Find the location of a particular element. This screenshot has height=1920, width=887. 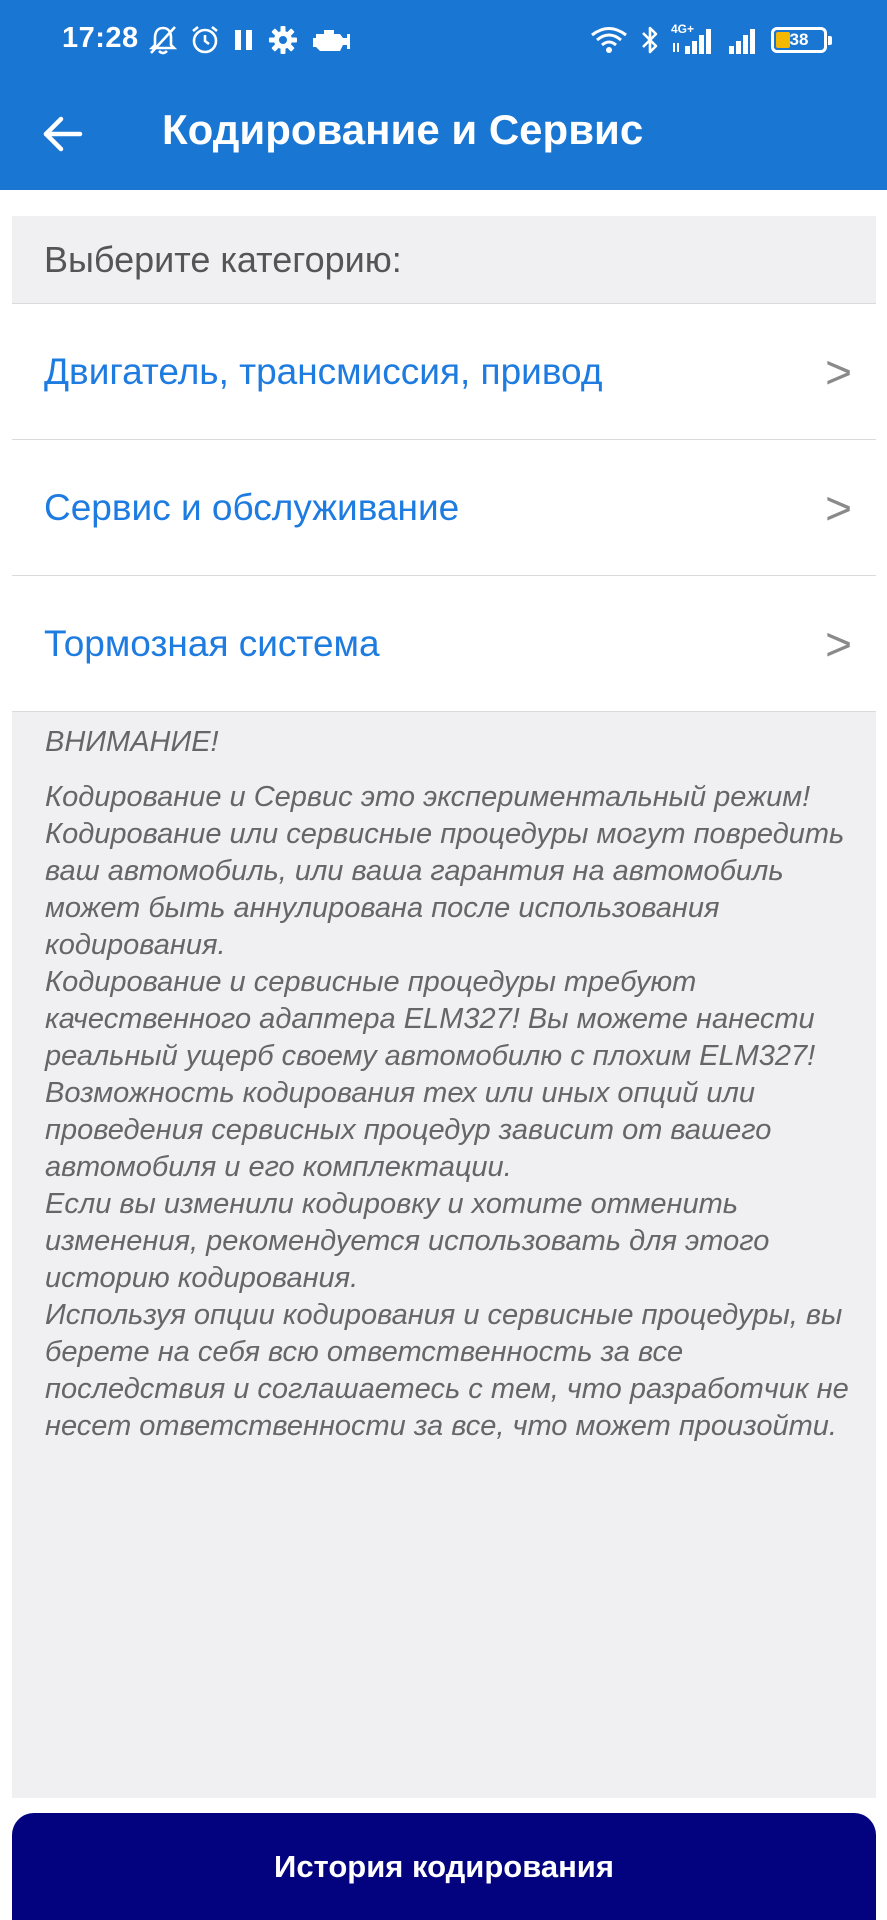

coding-history-button: История кодирования is located at coordinates (444, 1866).